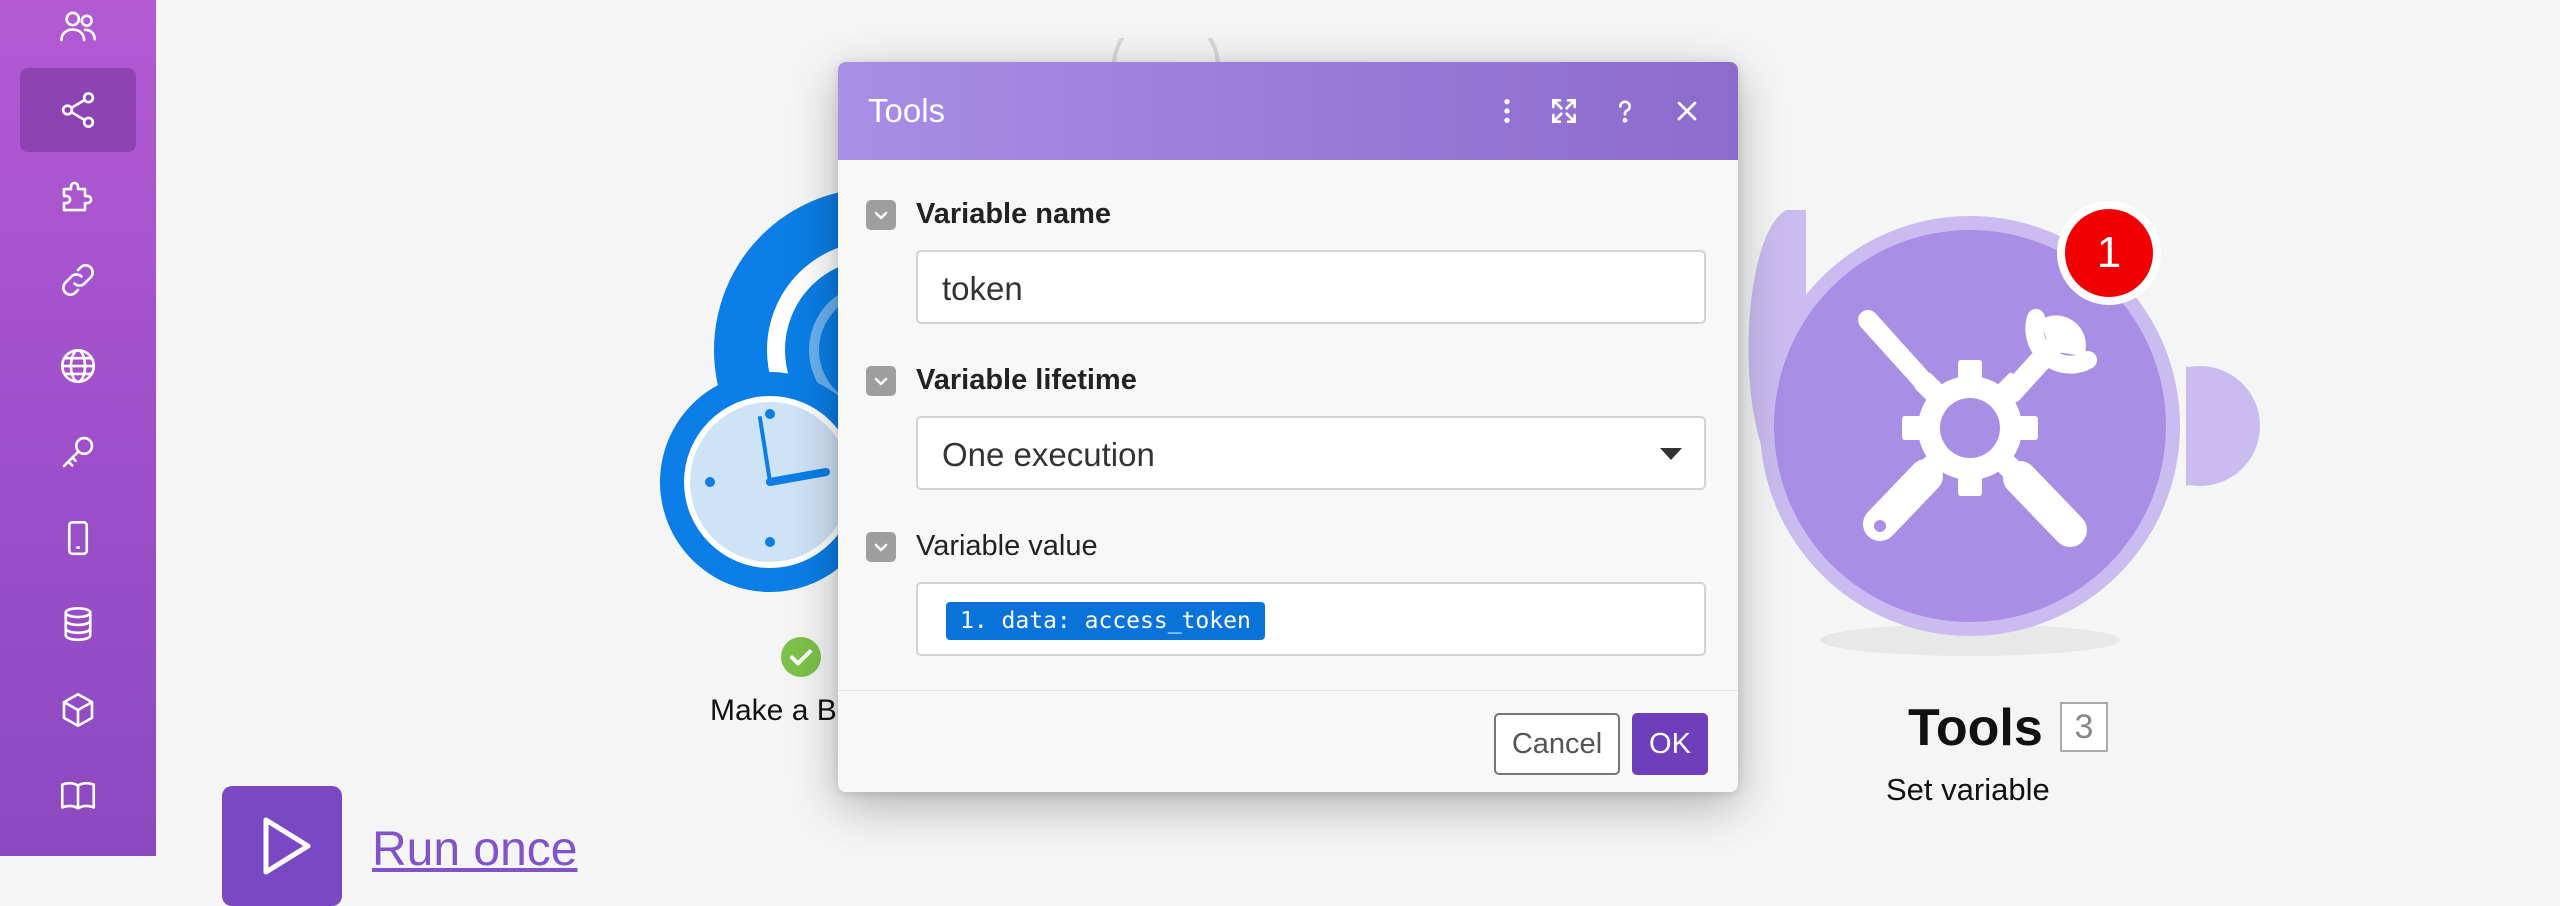  I want to click on sidebar-item-docs, so click(78, 796).